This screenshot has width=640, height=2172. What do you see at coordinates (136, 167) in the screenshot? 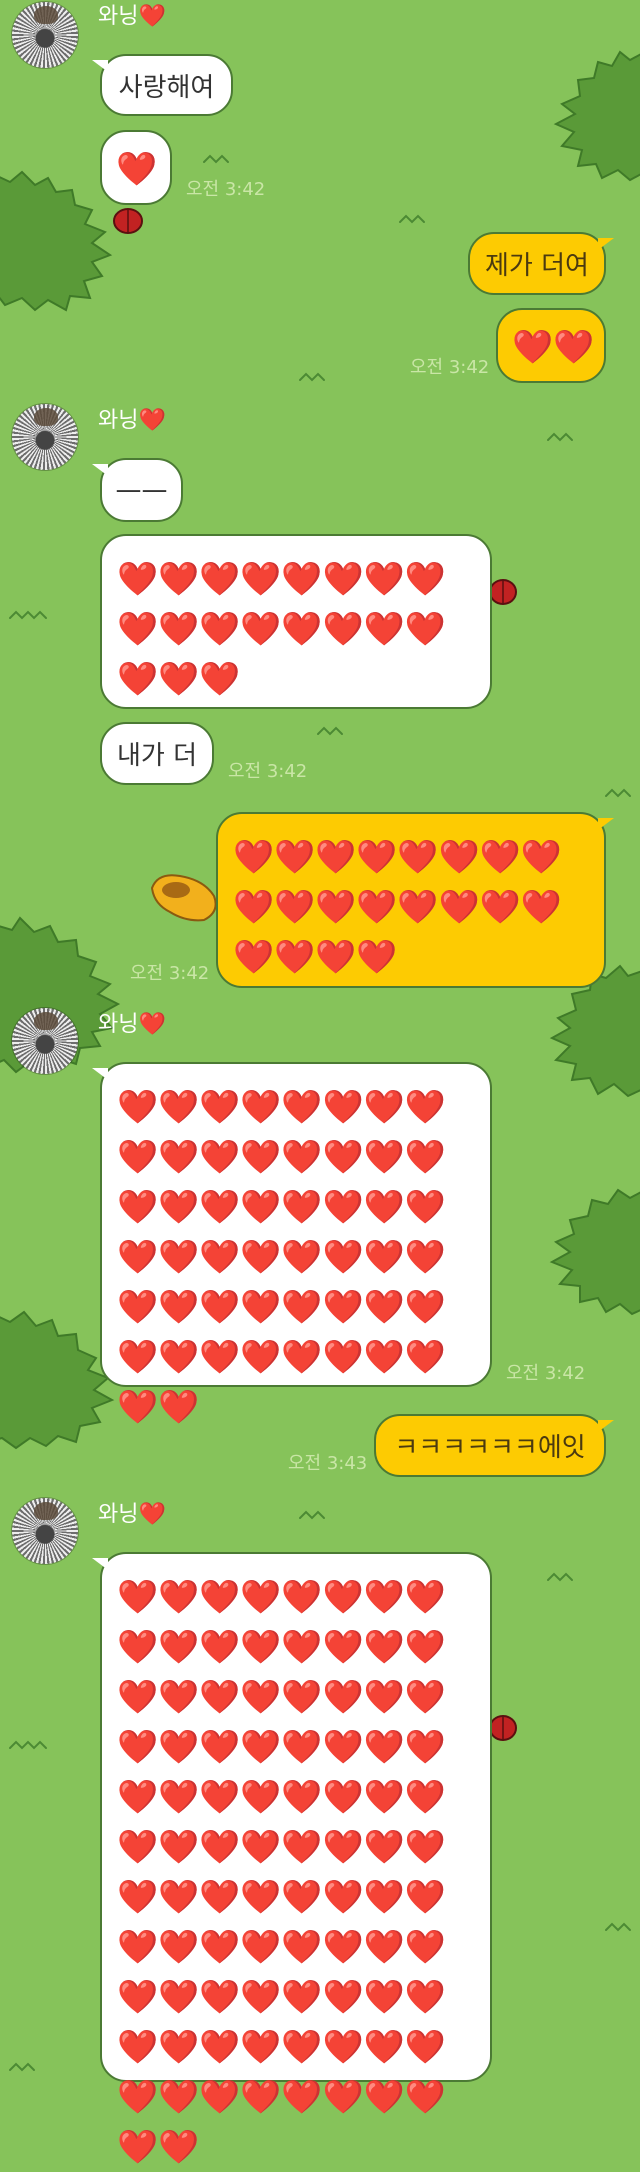
I see `message-bubble: ❤️` at bounding box center [136, 167].